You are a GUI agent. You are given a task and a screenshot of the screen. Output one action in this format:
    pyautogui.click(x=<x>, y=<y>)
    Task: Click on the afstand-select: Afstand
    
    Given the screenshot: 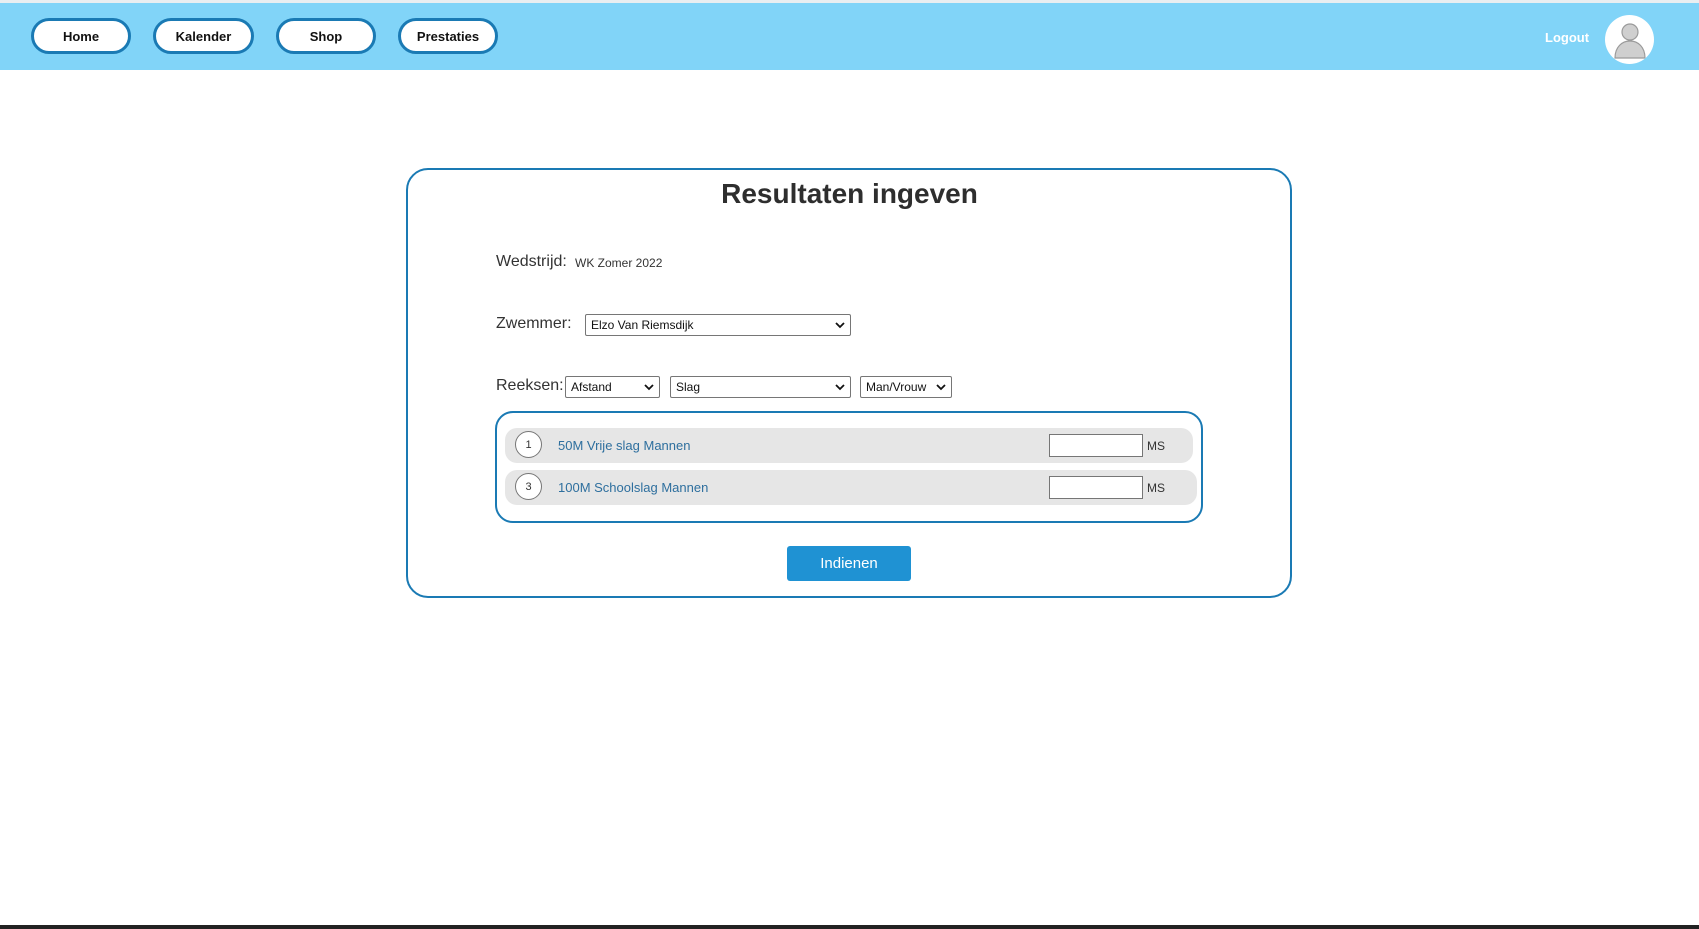 What is the action you would take?
    pyautogui.click(x=612, y=387)
    